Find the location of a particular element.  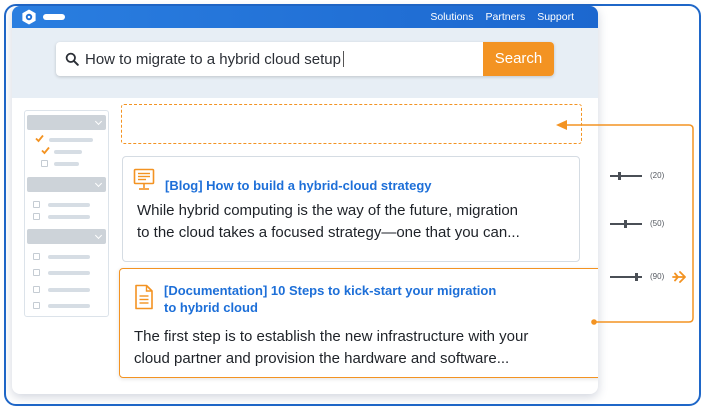

monitor-icon is located at coordinates (144, 179).